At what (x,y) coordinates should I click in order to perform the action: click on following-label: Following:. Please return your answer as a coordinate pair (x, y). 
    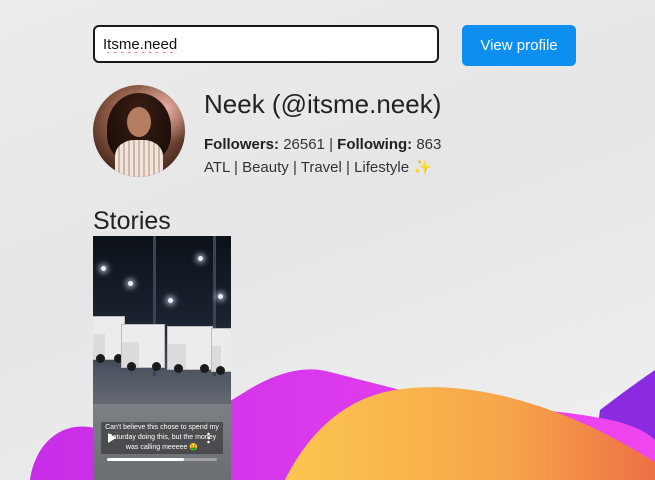
    Looking at the image, I should click on (375, 144).